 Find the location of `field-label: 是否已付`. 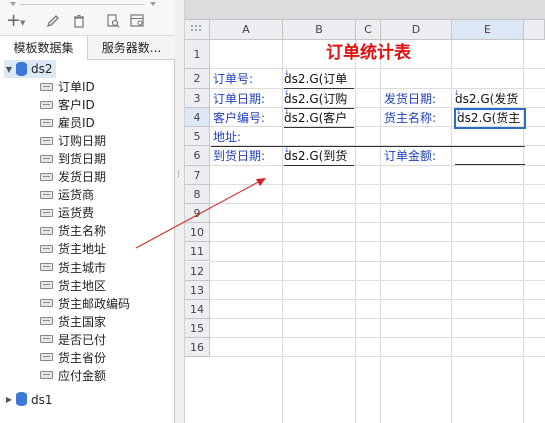

field-label: 是否已付 is located at coordinates (82, 339).